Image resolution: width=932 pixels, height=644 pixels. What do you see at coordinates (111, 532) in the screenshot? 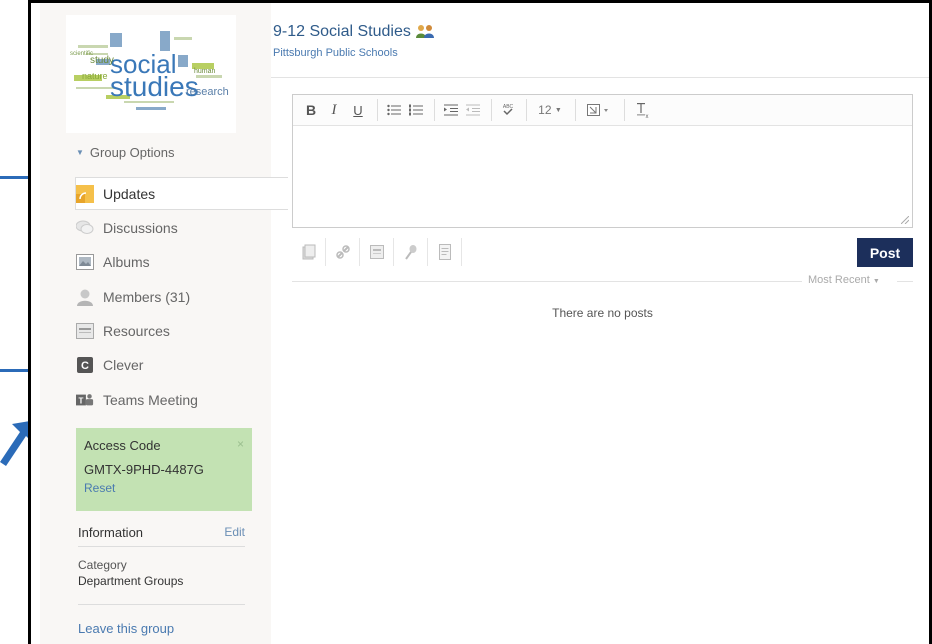
I see `information-title: Information` at bounding box center [111, 532].